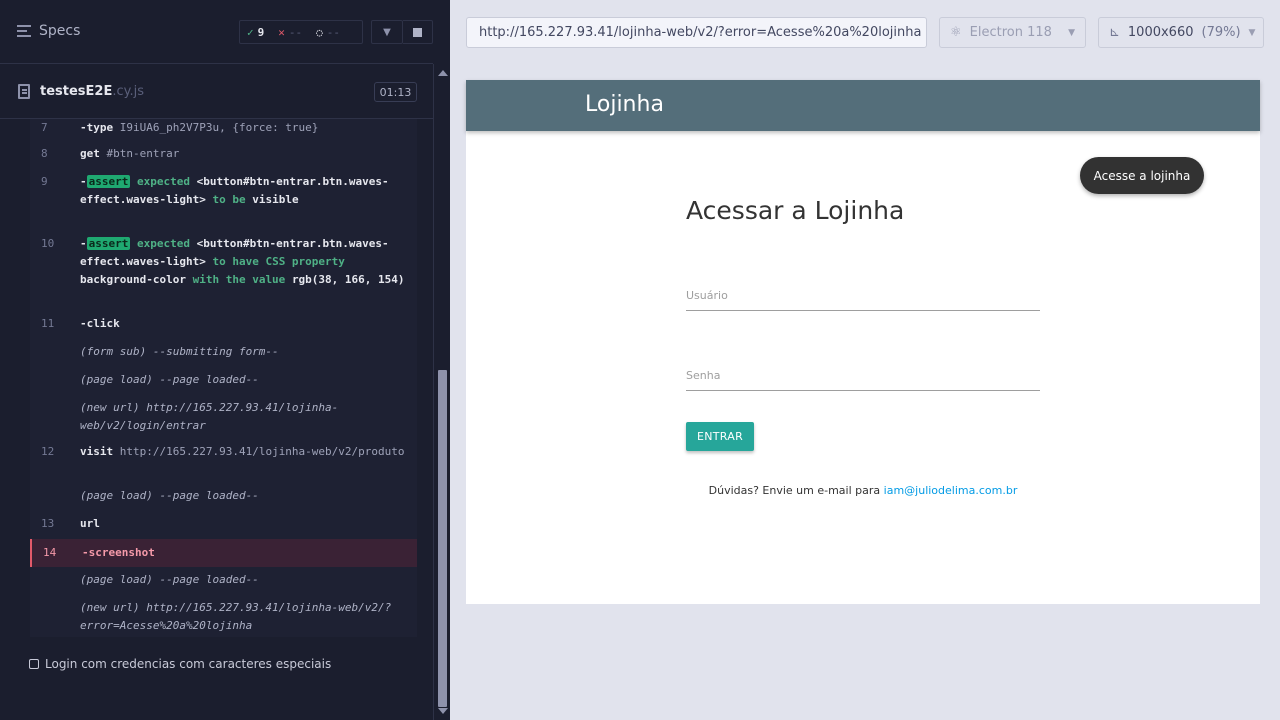 The width and height of the screenshot is (1280, 720). Describe the element at coordinates (624, 104) in the screenshot. I see `brand-logo: Lojinha` at that location.